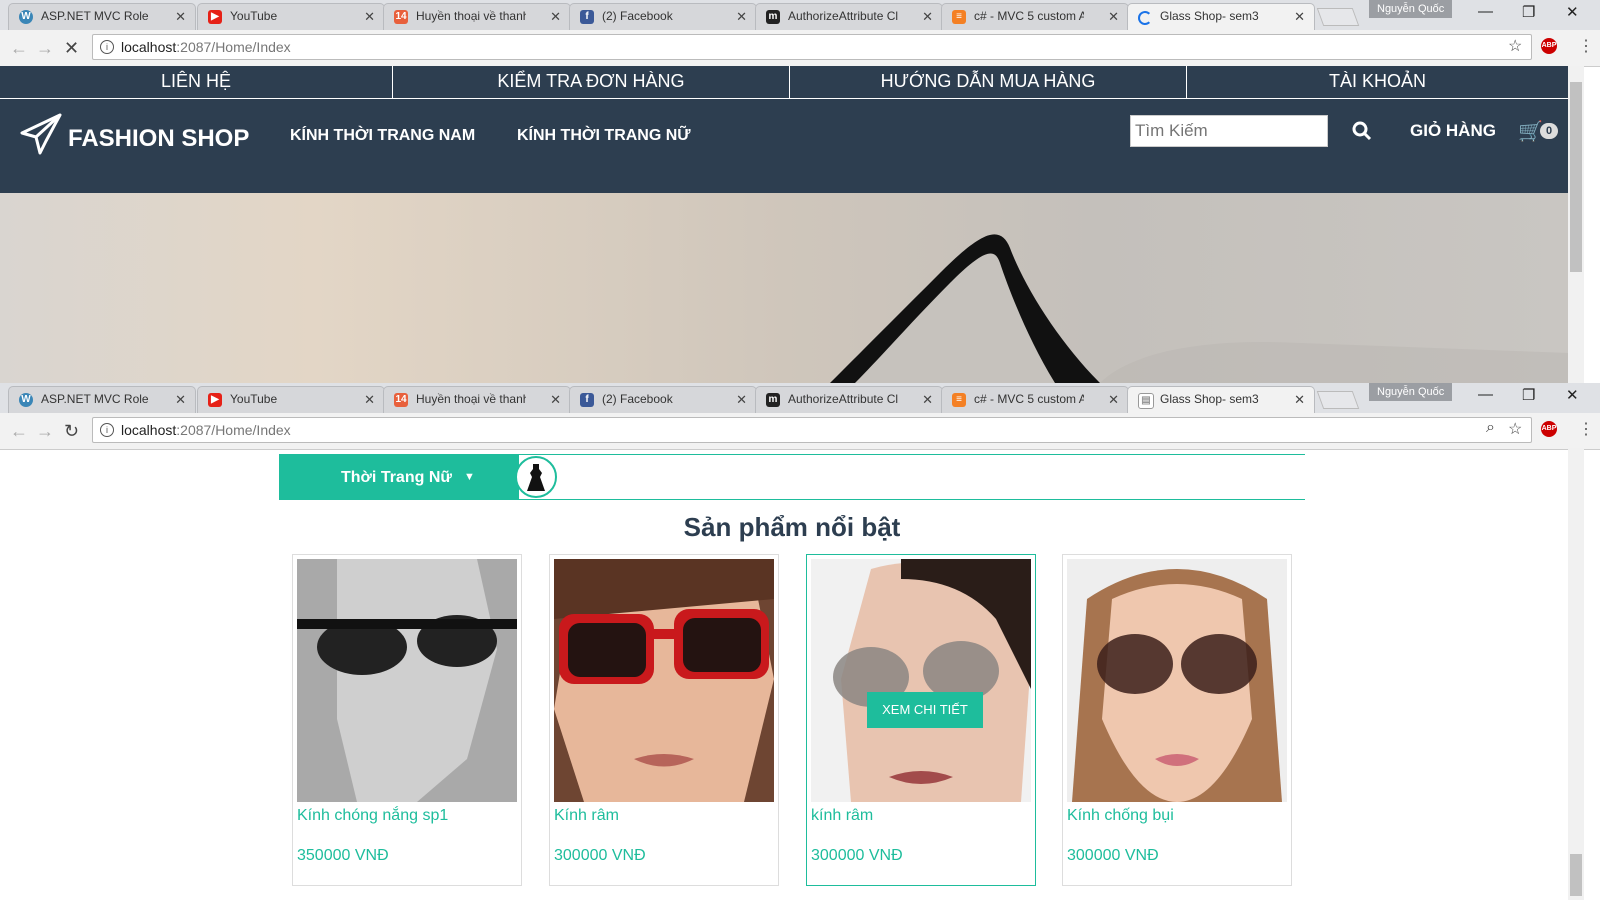 The image size is (1600, 900). I want to click on product-name: Kính chống bụi, so click(1120, 816).